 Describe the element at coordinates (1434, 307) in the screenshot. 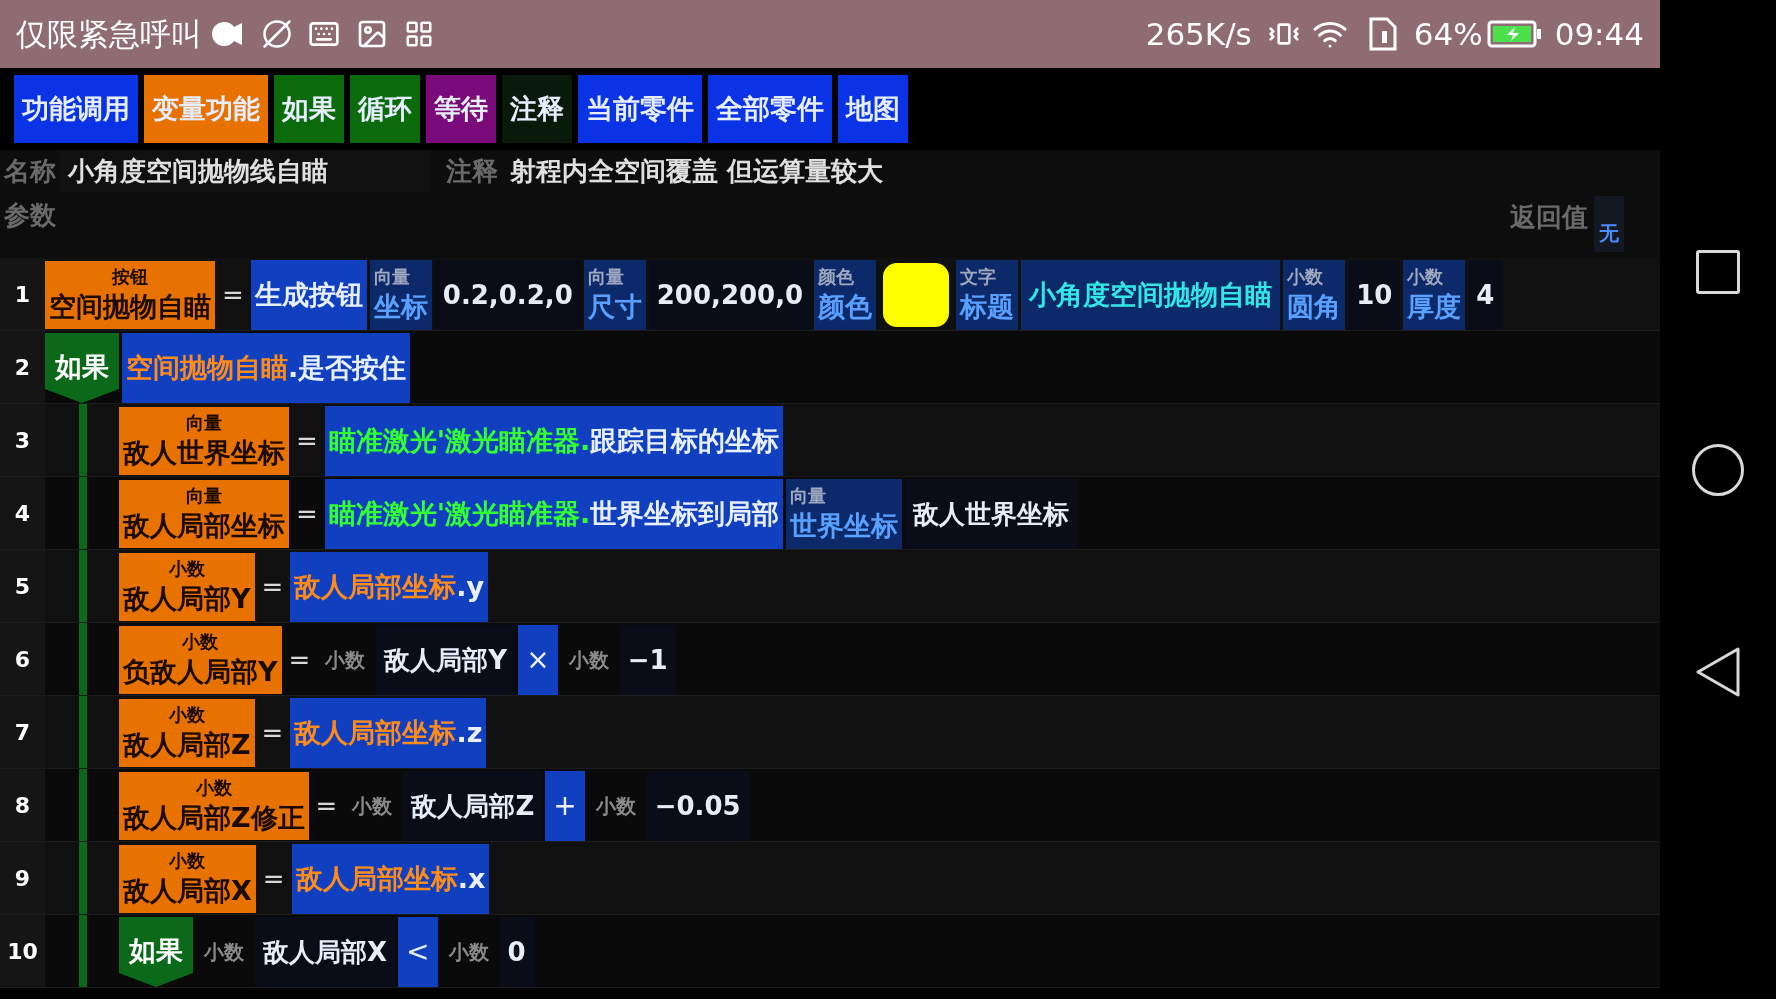

I see `parameter-name: 厚度` at that location.